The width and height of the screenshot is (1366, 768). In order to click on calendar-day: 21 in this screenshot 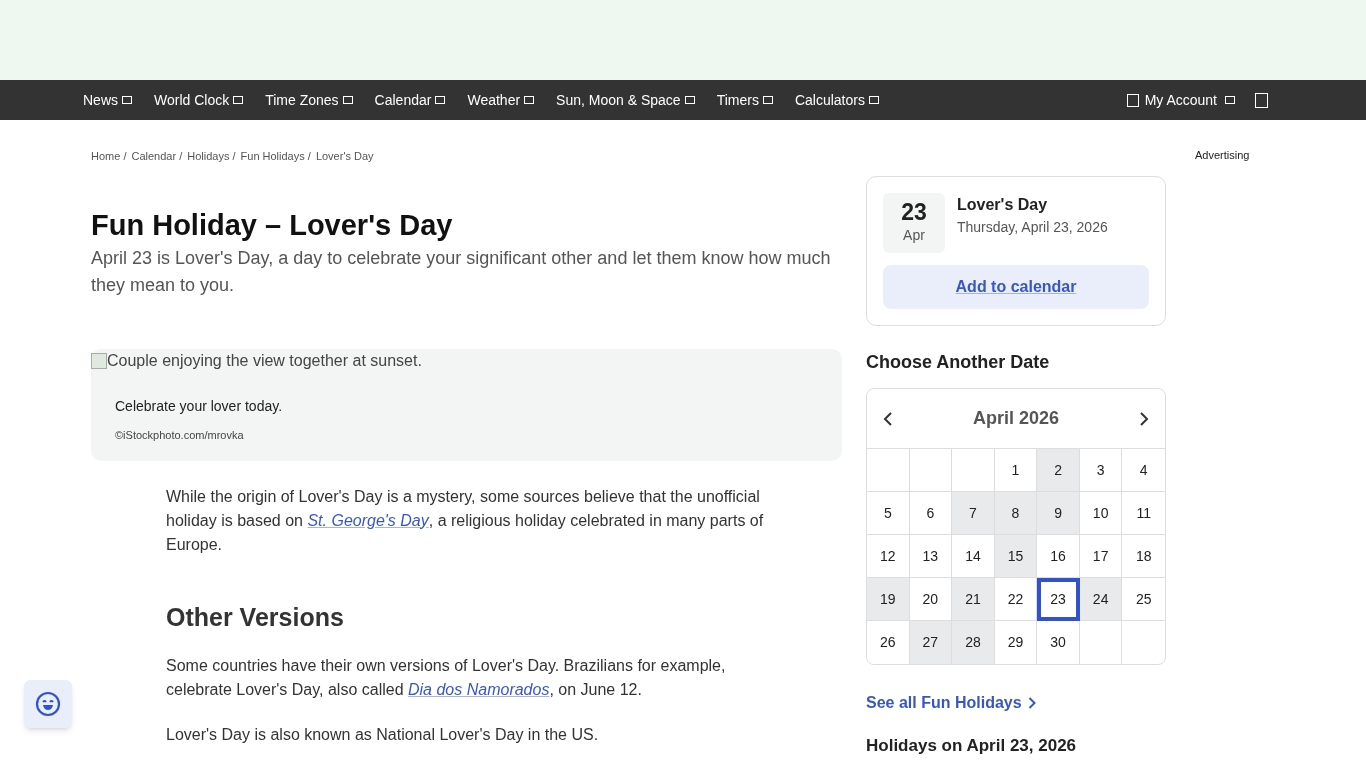, I will do `click(973, 599)`.